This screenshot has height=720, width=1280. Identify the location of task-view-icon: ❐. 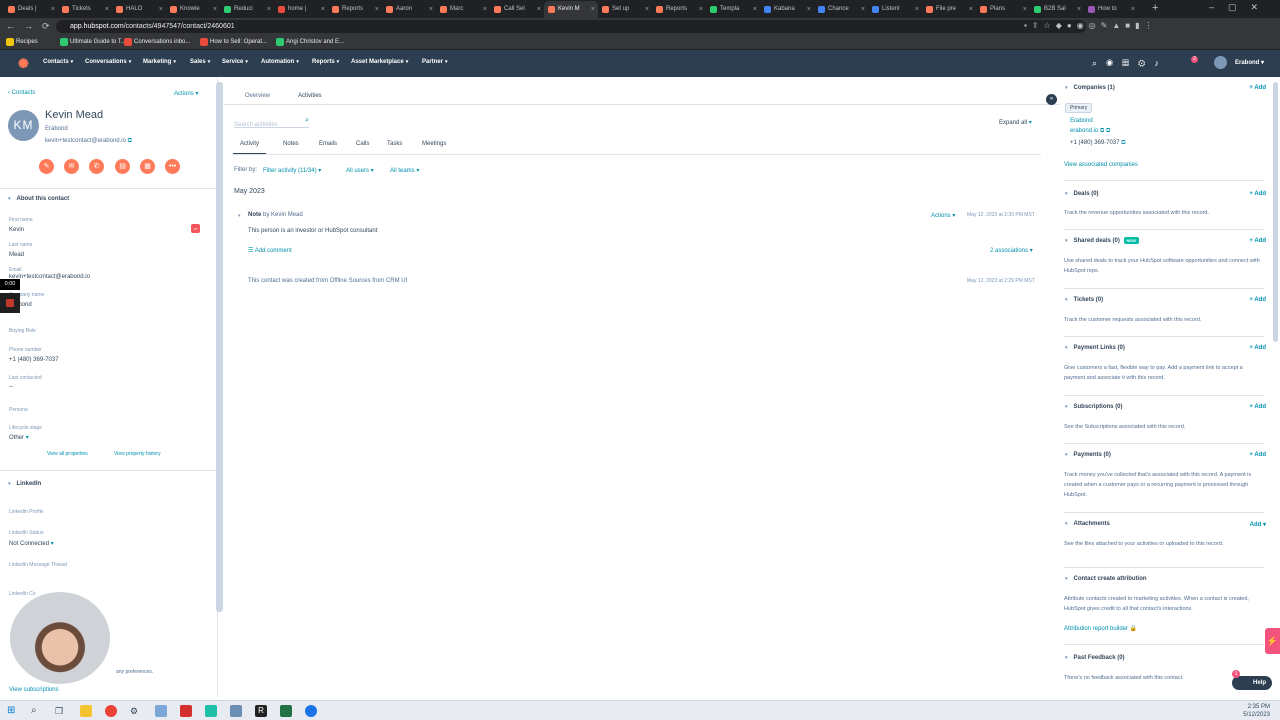
(61, 711).